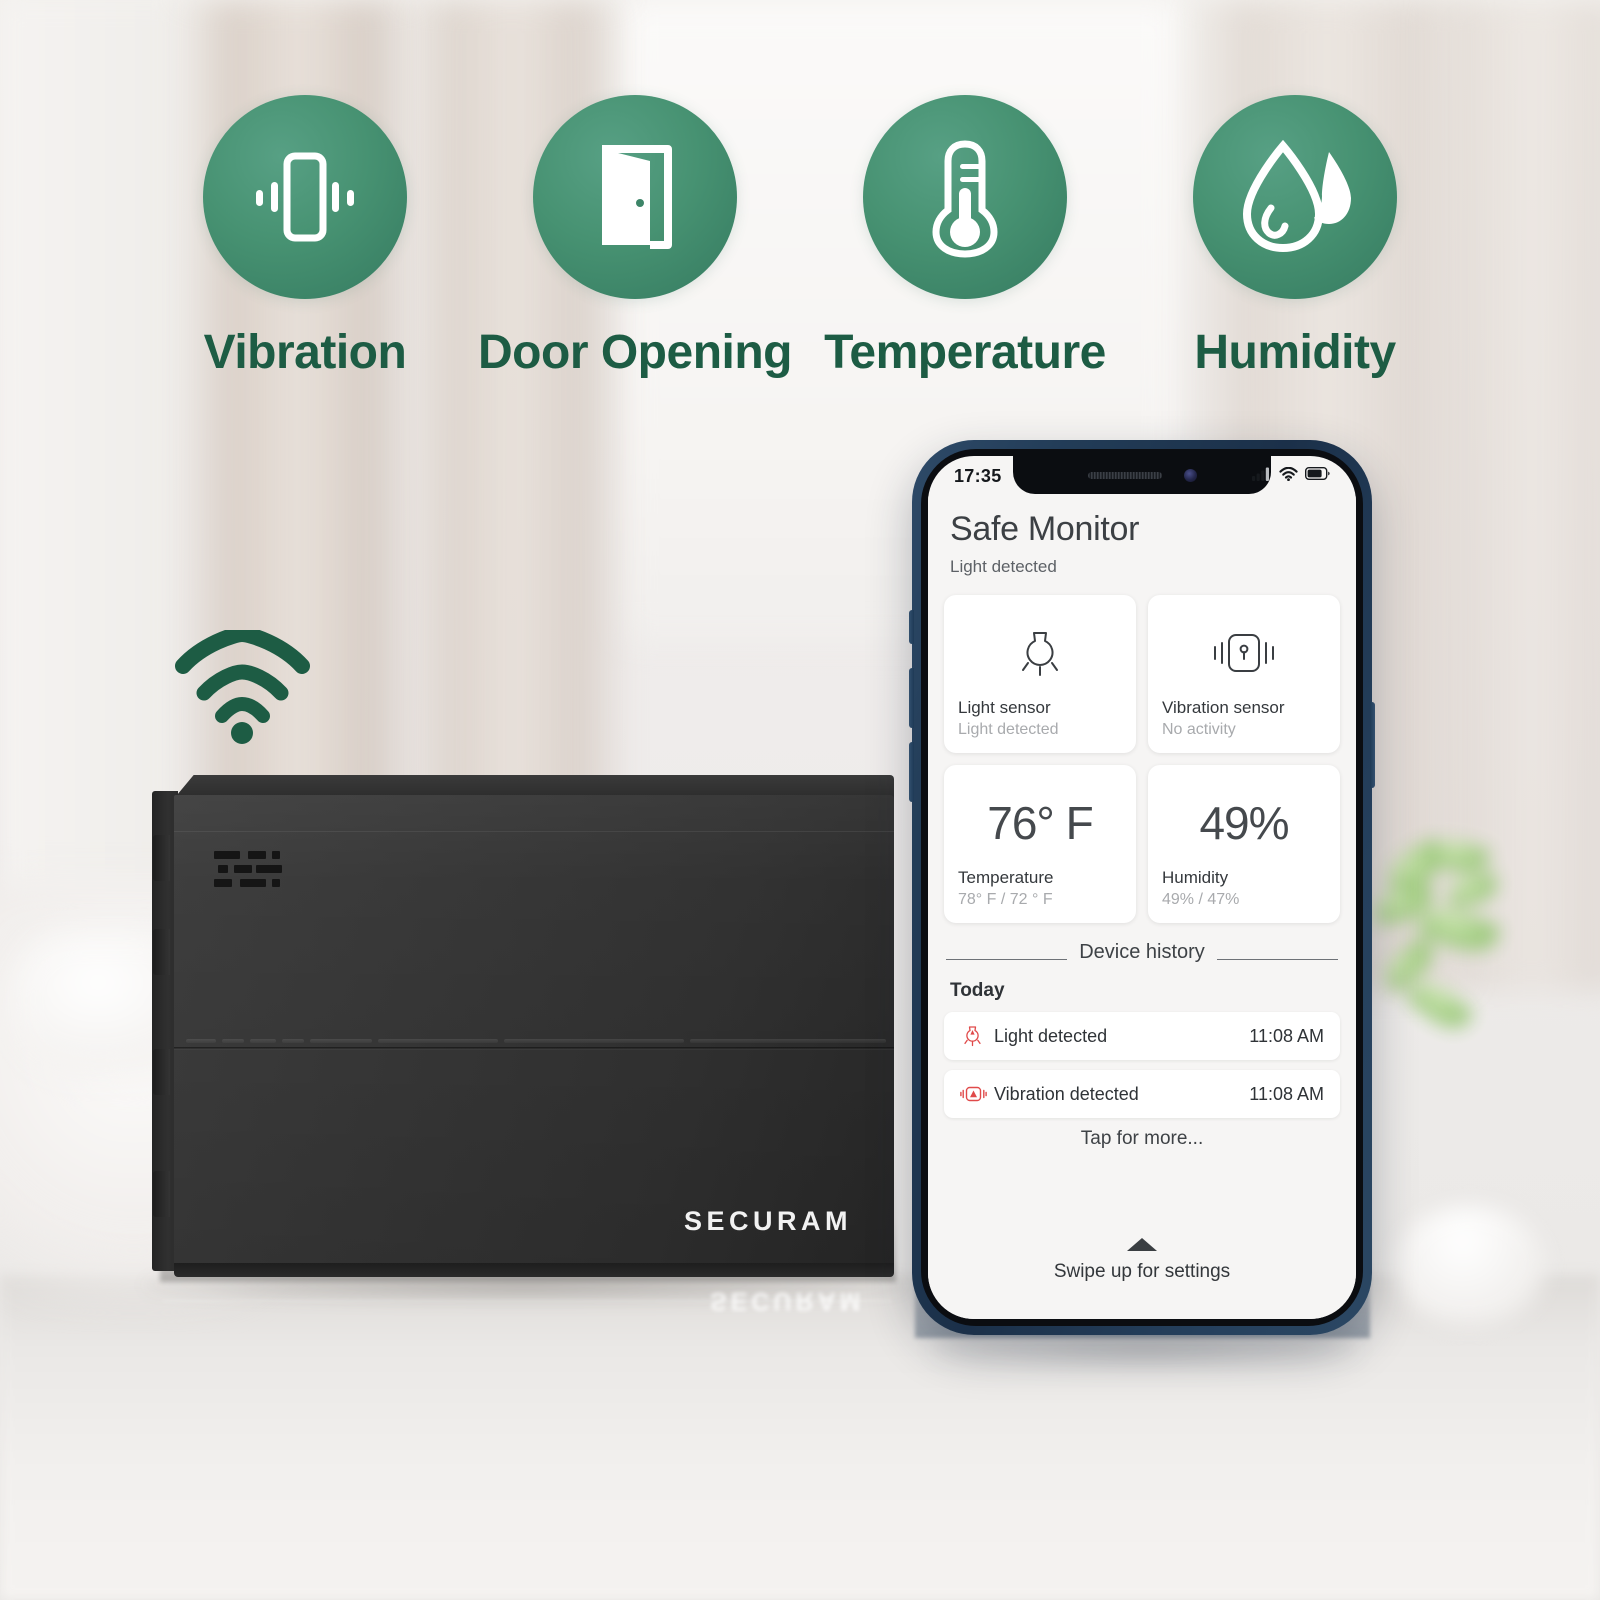 The height and width of the screenshot is (1600, 1600). What do you see at coordinates (1004, 707) in the screenshot?
I see `card-title: Light sensor` at bounding box center [1004, 707].